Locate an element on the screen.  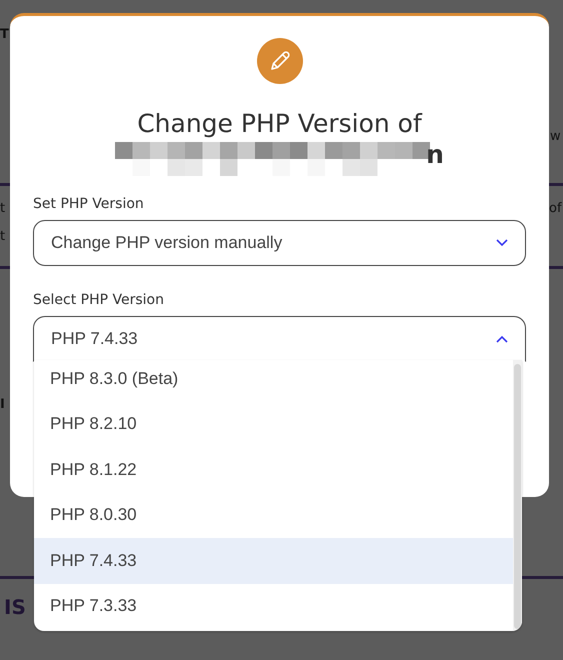
pencil-icon is located at coordinates (279, 61).